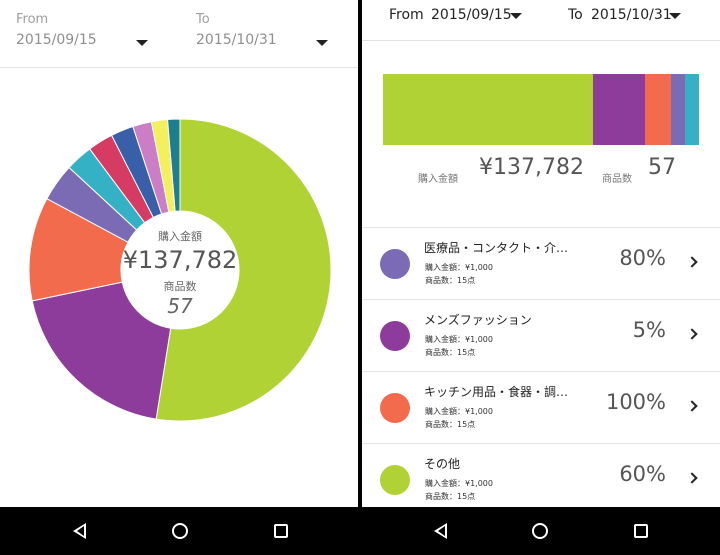 The height and width of the screenshot is (555, 720). What do you see at coordinates (635, 402) in the screenshot?
I see `category-percent: 100%` at bounding box center [635, 402].